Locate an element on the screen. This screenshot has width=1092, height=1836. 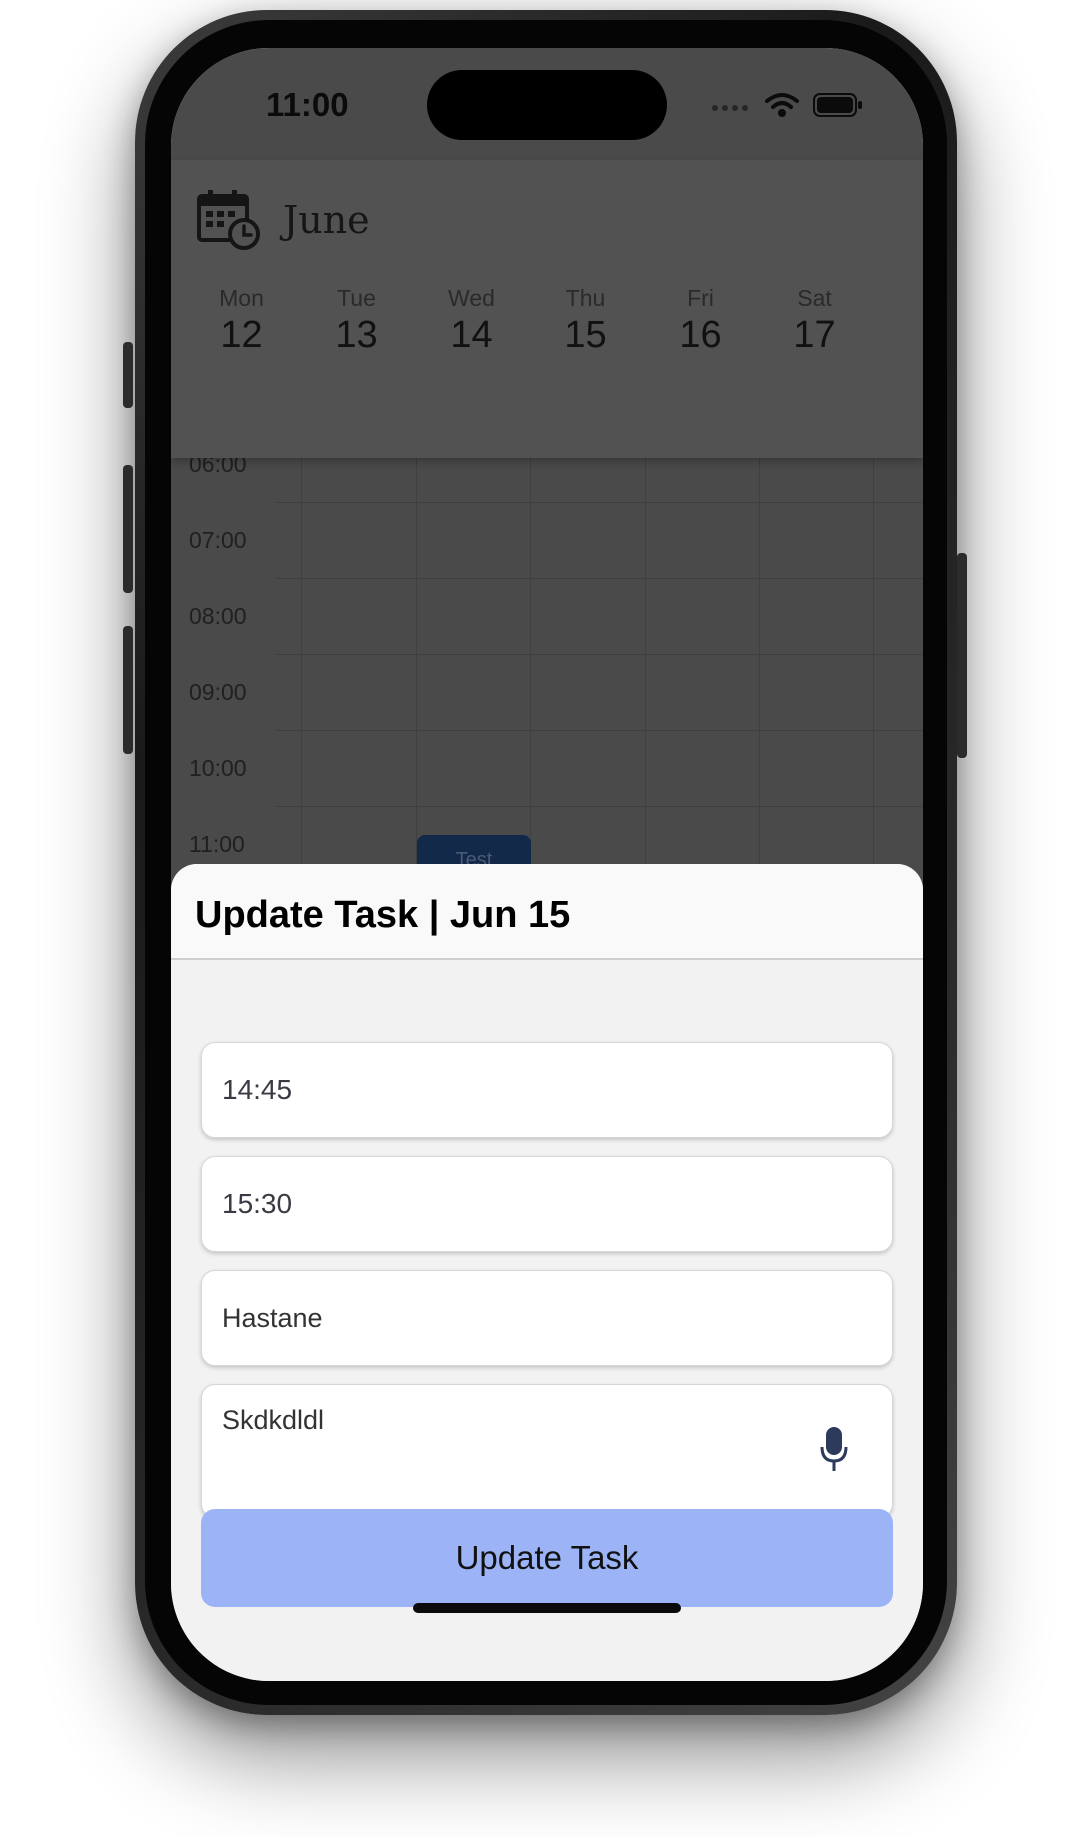
day-number: 14 is located at coordinates (471, 335).